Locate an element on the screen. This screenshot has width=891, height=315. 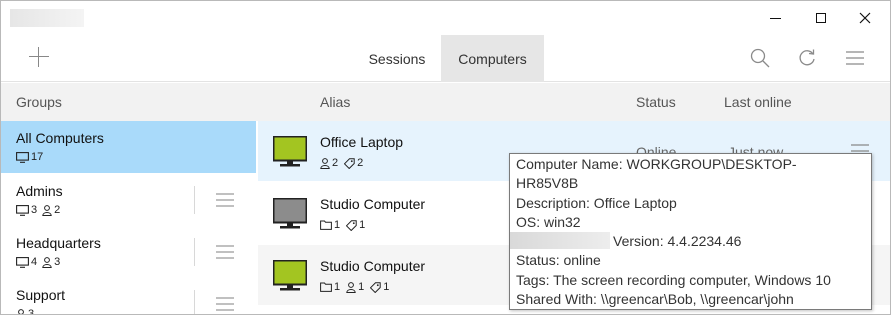
group-meta: 3 2 is located at coordinates (40, 210).